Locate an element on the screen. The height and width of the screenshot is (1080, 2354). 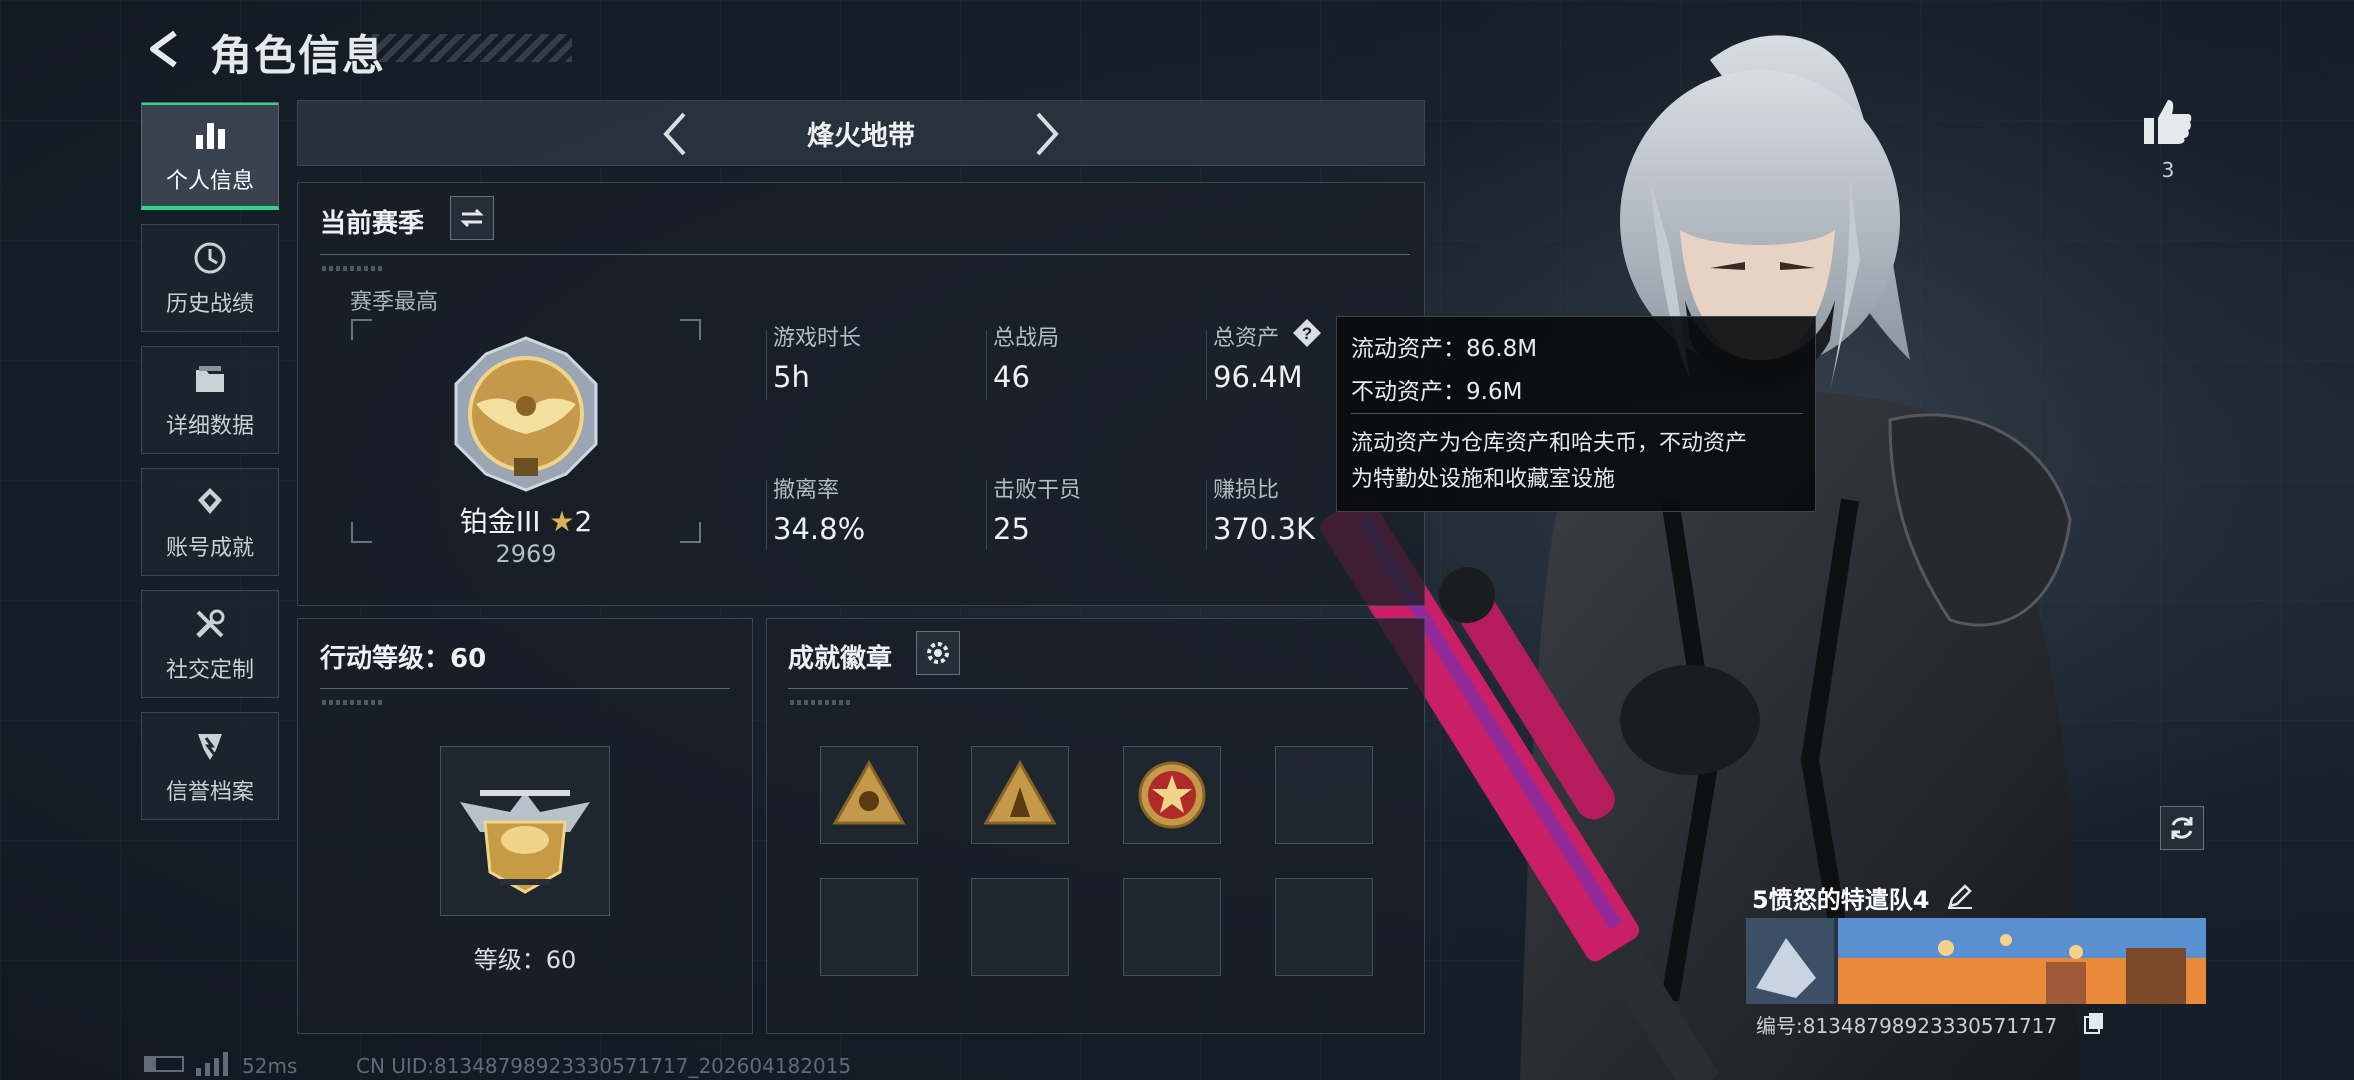
back-button is located at coordinates (165, 49).